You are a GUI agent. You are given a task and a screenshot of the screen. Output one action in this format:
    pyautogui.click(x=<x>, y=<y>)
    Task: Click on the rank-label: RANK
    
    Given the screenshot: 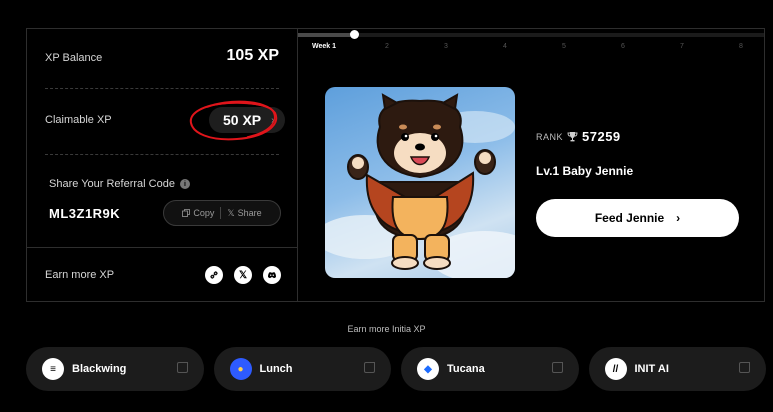 What is the action you would take?
    pyautogui.click(x=550, y=136)
    